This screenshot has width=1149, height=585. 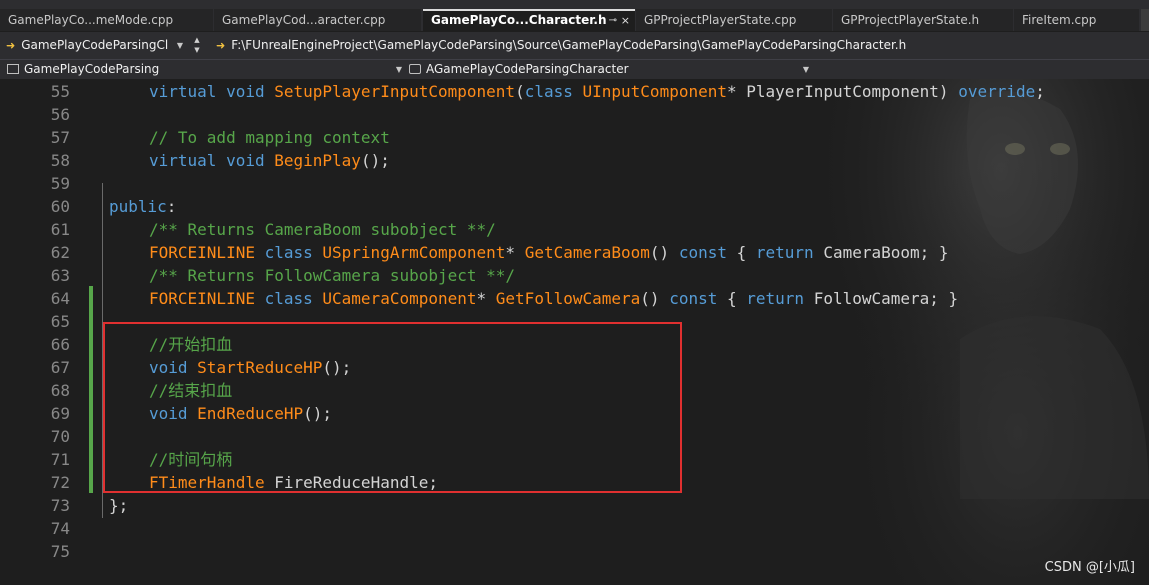 I want to click on close-icon: ×, so click(x=625, y=20).